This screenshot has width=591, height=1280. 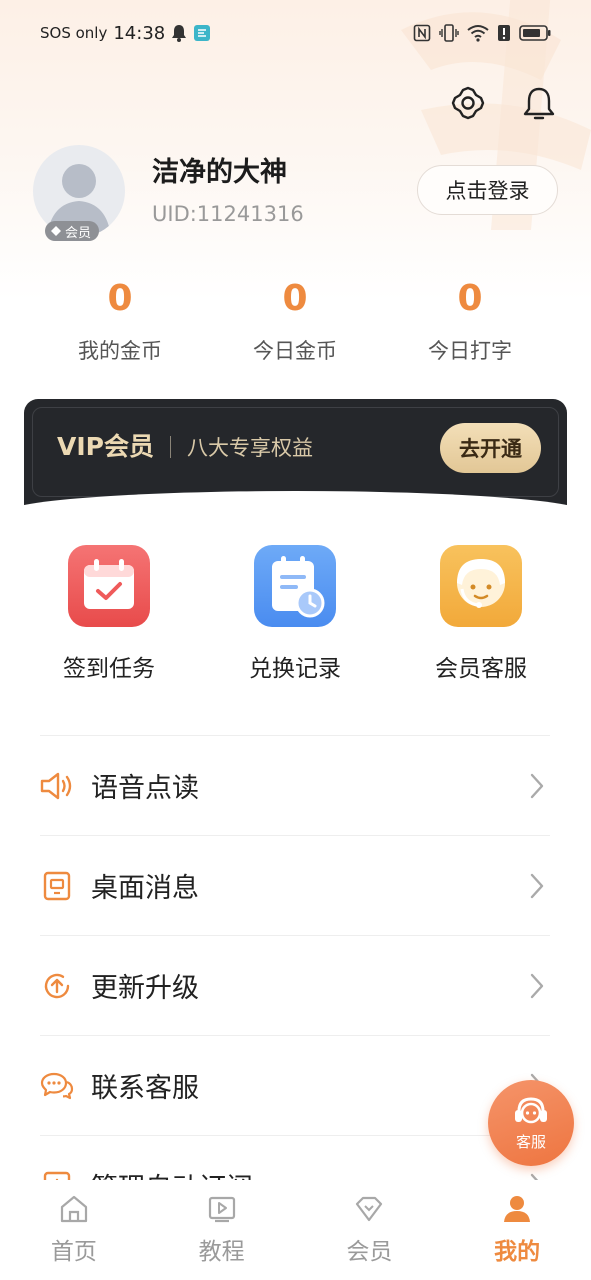 What do you see at coordinates (295, 586) in the screenshot?
I see `record-clock-icon` at bounding box center [295, 586].